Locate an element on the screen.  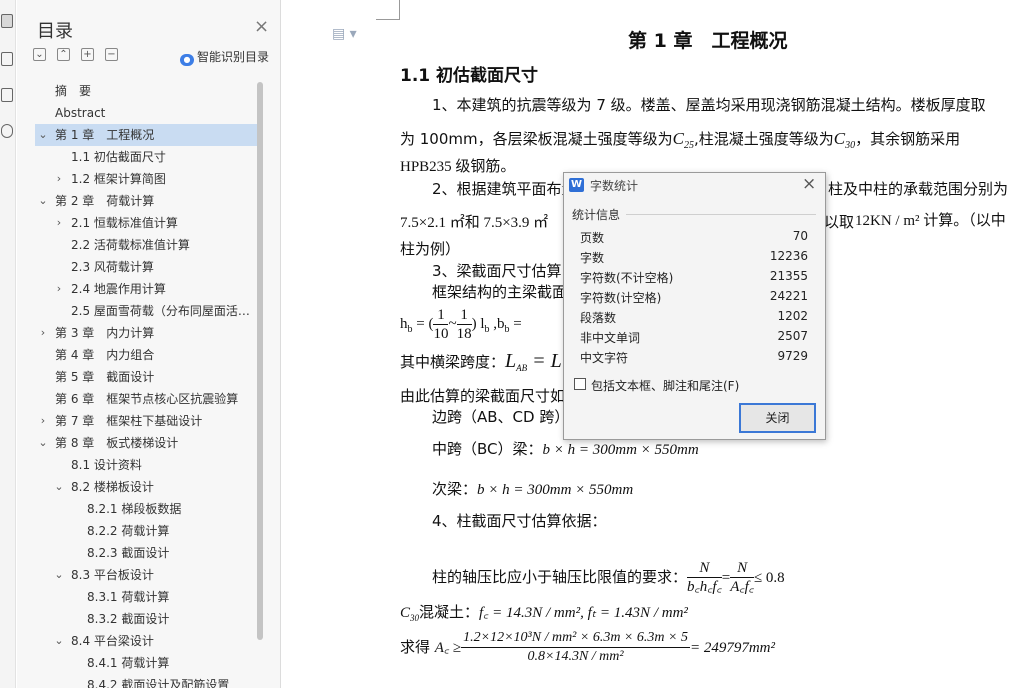
span-line: 其中横梁跨度：LAB = L is located at coordinates (481, 361).